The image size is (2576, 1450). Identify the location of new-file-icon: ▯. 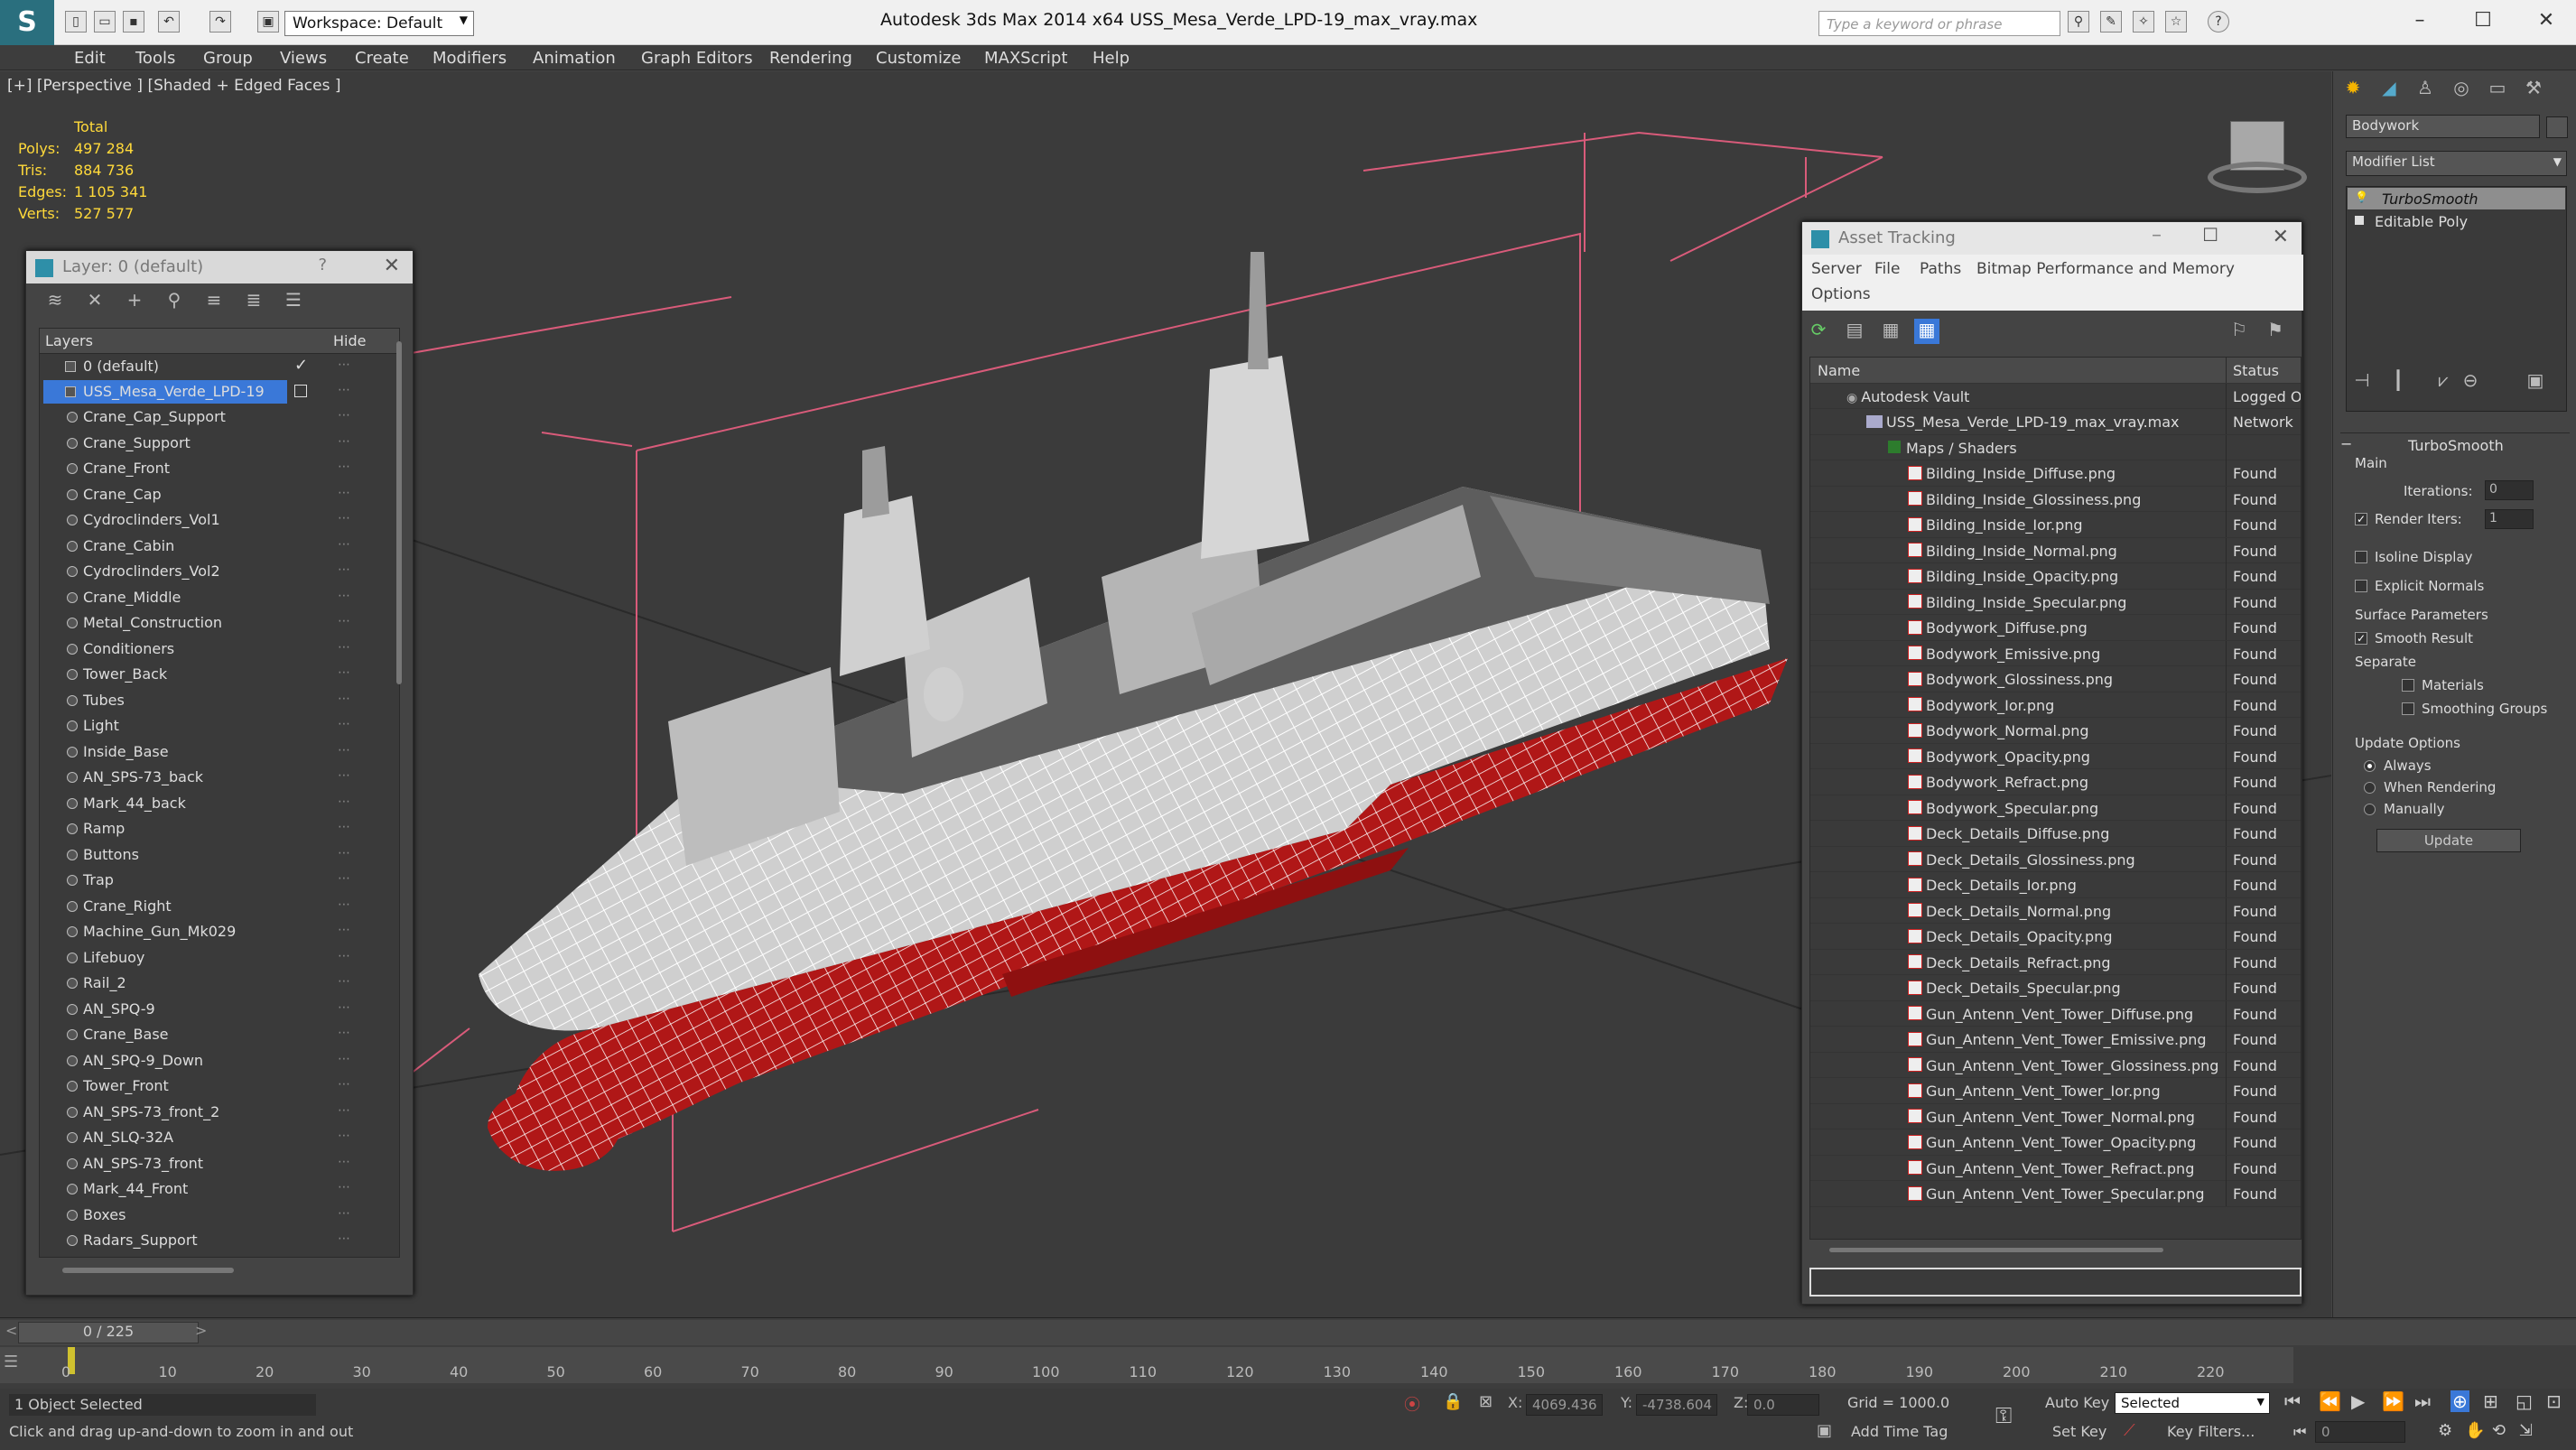
(76, 22).